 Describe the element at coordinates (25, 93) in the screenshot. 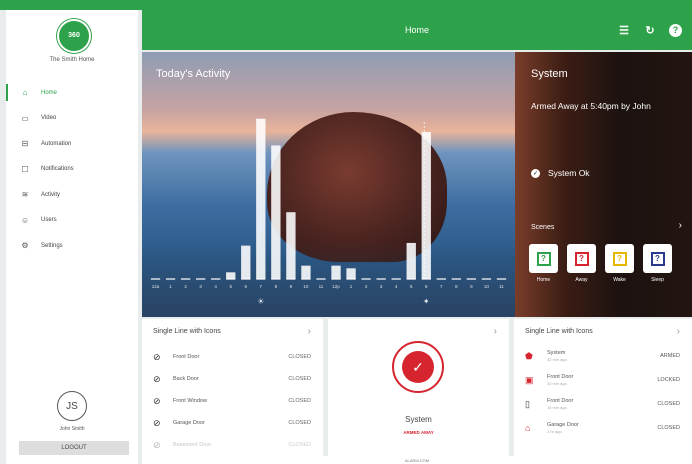

I see `home-icon: ⌂` at that location.